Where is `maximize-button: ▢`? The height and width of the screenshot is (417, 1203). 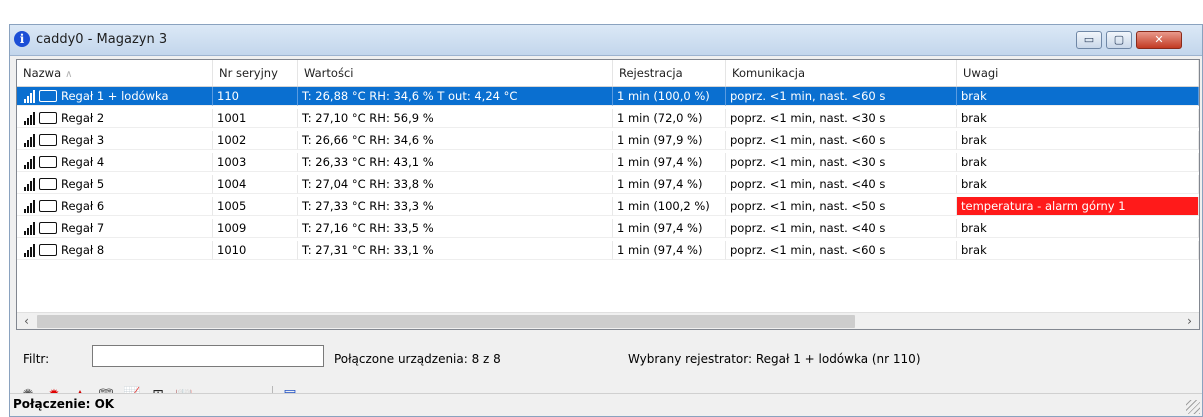 maximize-button: ▢ is located at coordinates (1119, 40).